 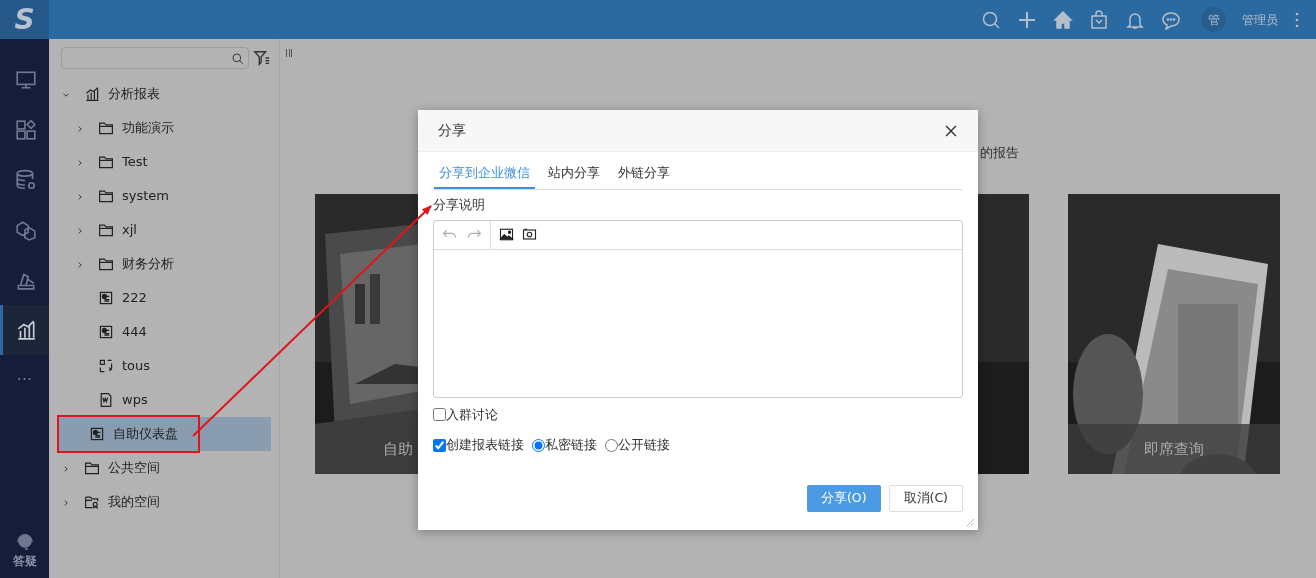 I want to click on close-icon, so click(x=951, y=130).